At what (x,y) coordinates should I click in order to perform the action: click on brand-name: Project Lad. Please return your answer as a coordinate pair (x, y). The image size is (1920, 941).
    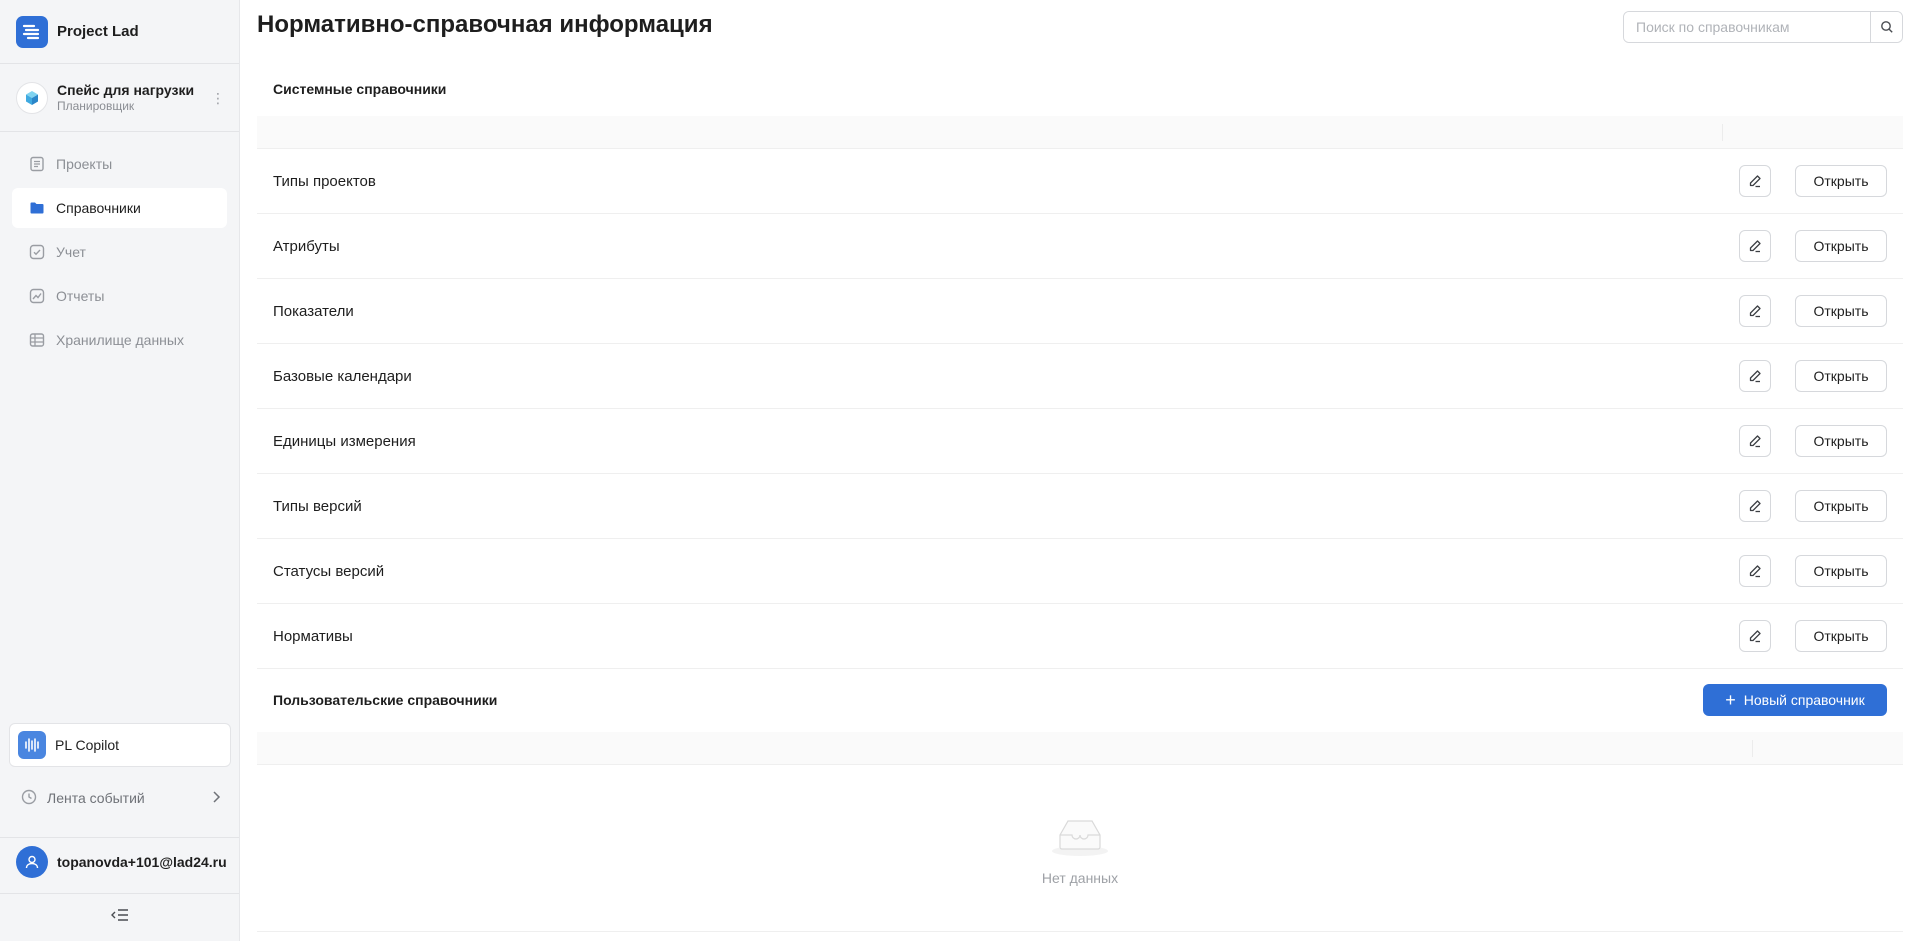
    Looking at the image, I should click on (98, 31).